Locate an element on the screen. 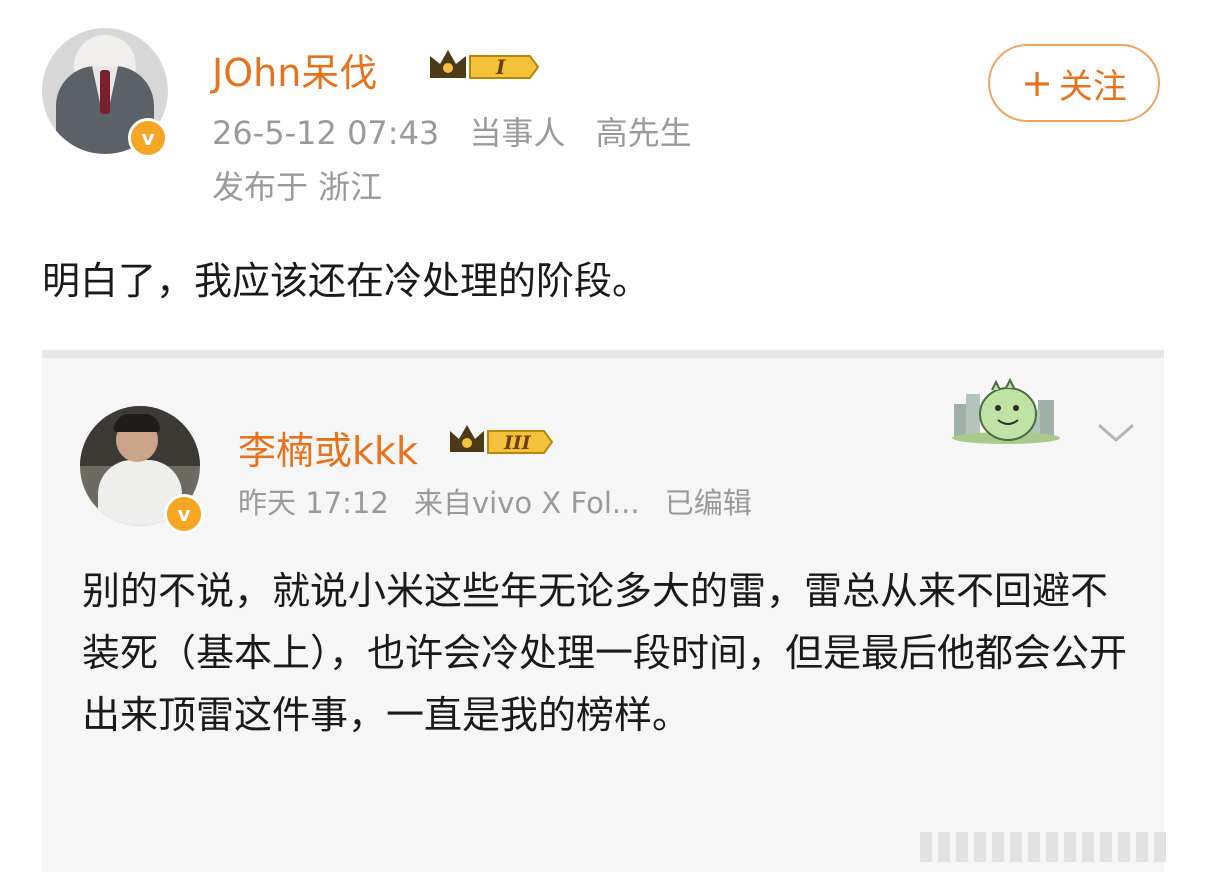  edited-label: 已编辑 is located at coordinates (708, 503).